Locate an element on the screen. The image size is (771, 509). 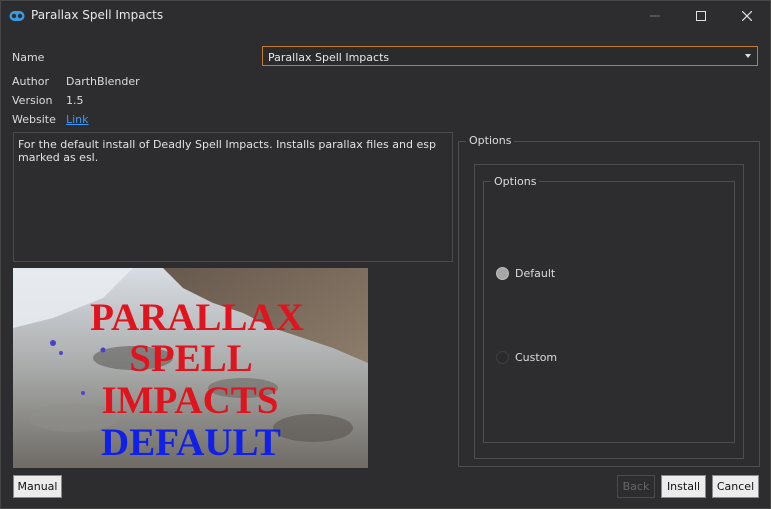
install-button: Install is located at coordinates (683, 486).